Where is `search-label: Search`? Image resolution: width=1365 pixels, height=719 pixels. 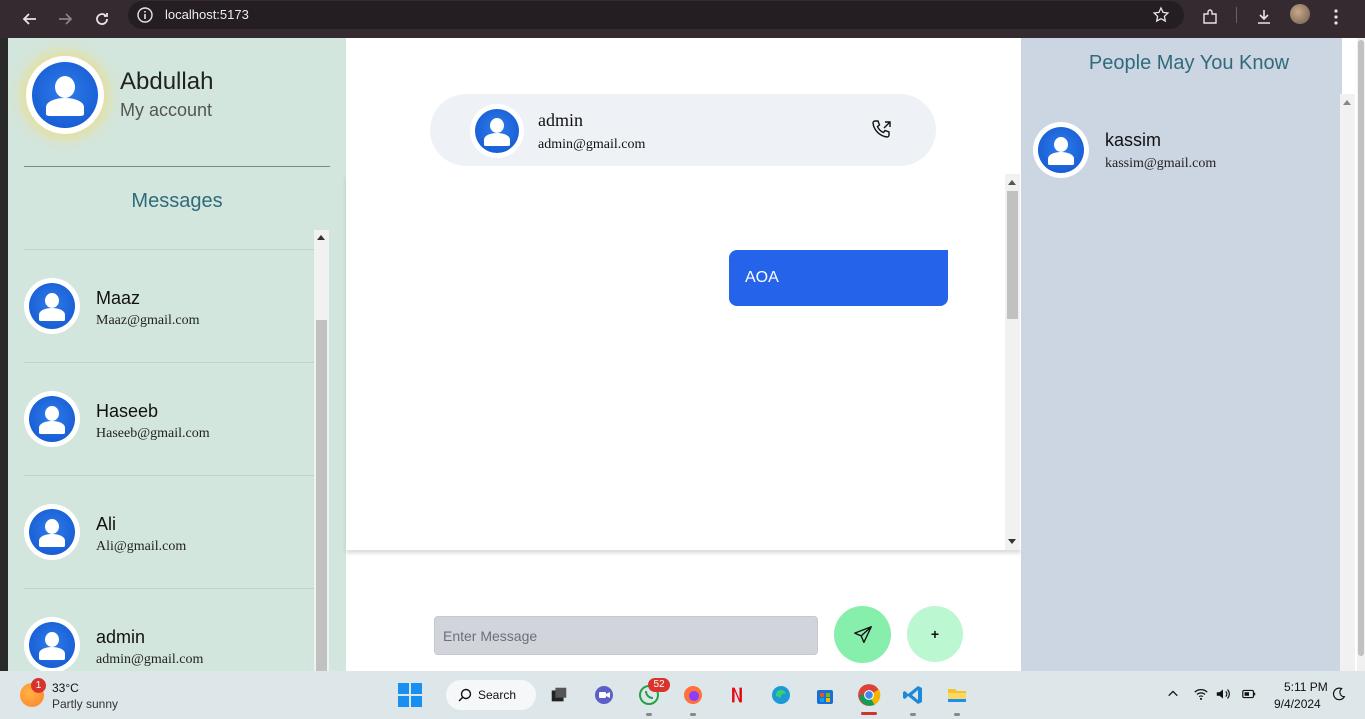 search-label: Search is located at coordinates (497, 695).